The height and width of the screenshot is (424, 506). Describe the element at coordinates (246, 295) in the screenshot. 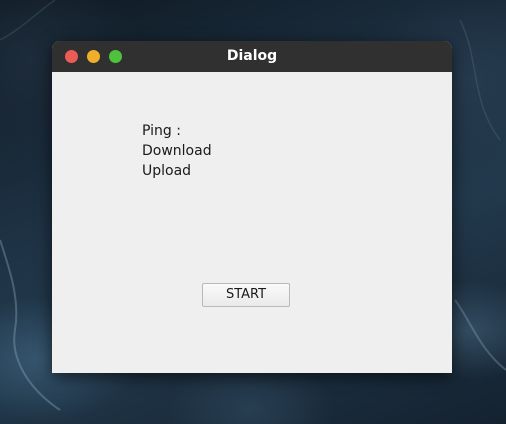

I see `start-button: START` at that location.